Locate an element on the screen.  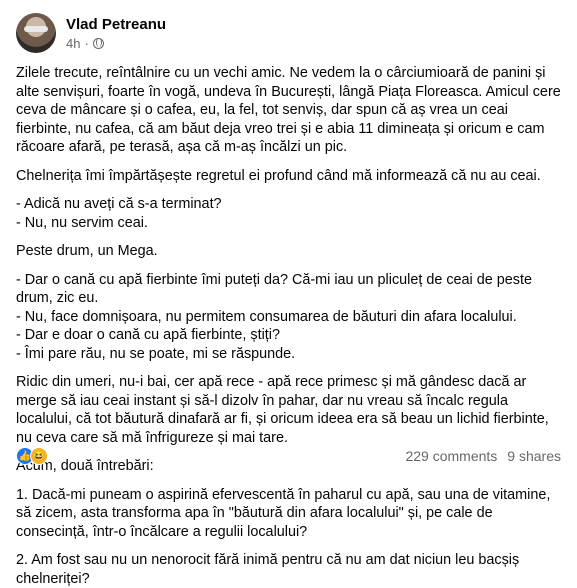
post-meta: Vlad Petreanu 4h · is located at coordinates (116, 33).